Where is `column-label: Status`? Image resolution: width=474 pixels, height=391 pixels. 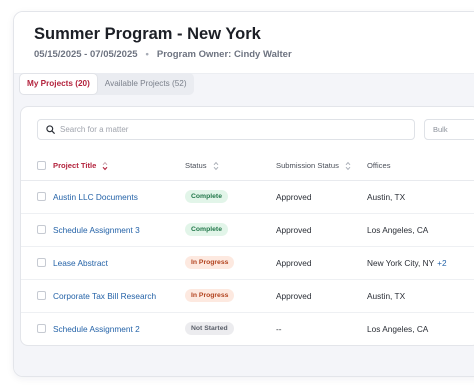
column-label: Status is located at coordinates (196, 165).